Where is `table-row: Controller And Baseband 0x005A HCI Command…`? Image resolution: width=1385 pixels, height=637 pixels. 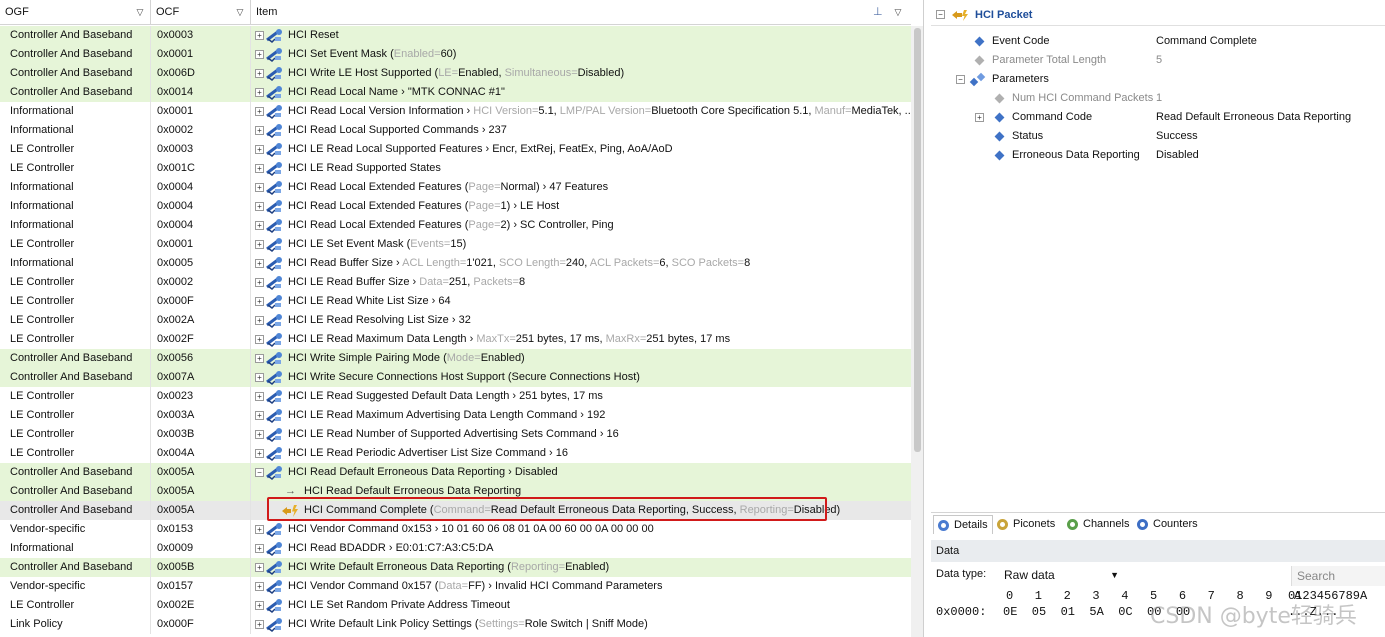
table-row: Controller And Baseband 0x005A HCI Command… is located at coordinates (455, 510).